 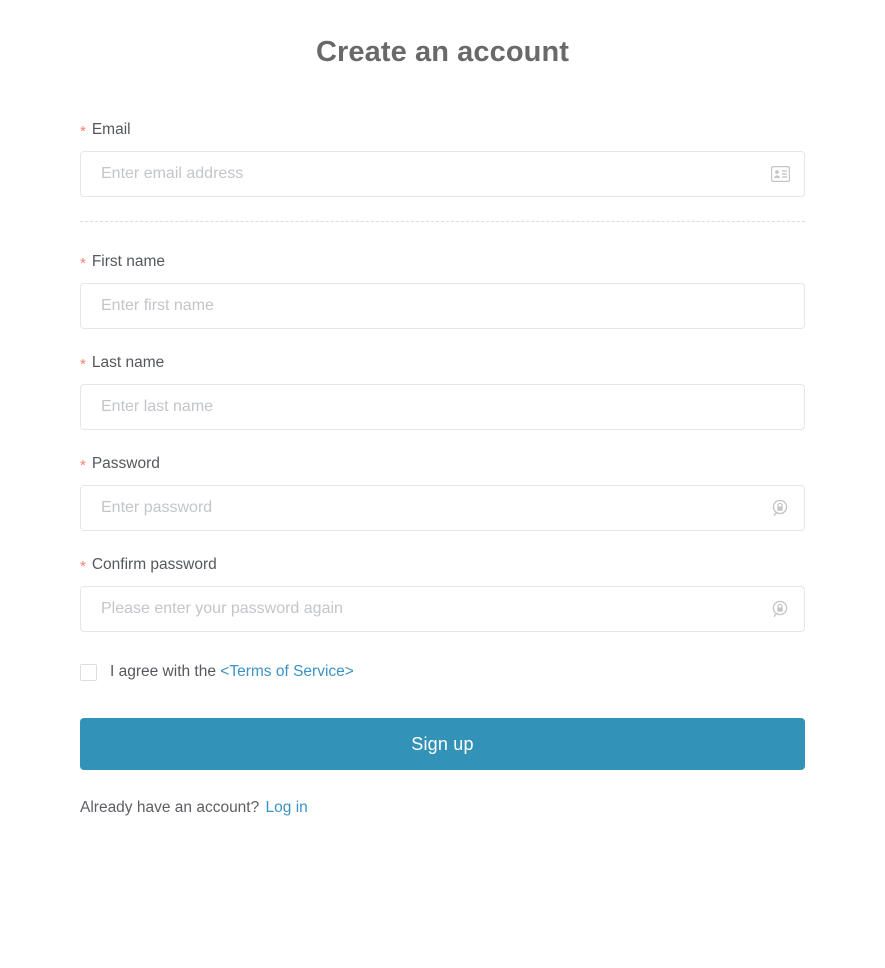 I want to click on field-email-label: * Email, so click(x=442, y=130).